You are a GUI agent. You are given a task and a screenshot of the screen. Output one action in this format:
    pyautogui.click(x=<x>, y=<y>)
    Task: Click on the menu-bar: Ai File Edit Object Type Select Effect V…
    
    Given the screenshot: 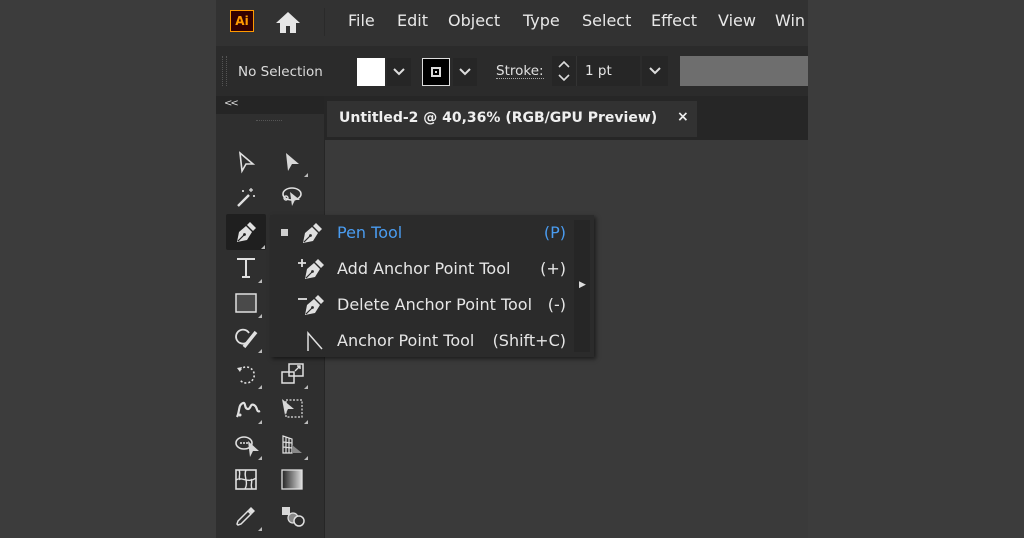 What is the action you would take?
    pyautogui.click(x=512, y=22)
    